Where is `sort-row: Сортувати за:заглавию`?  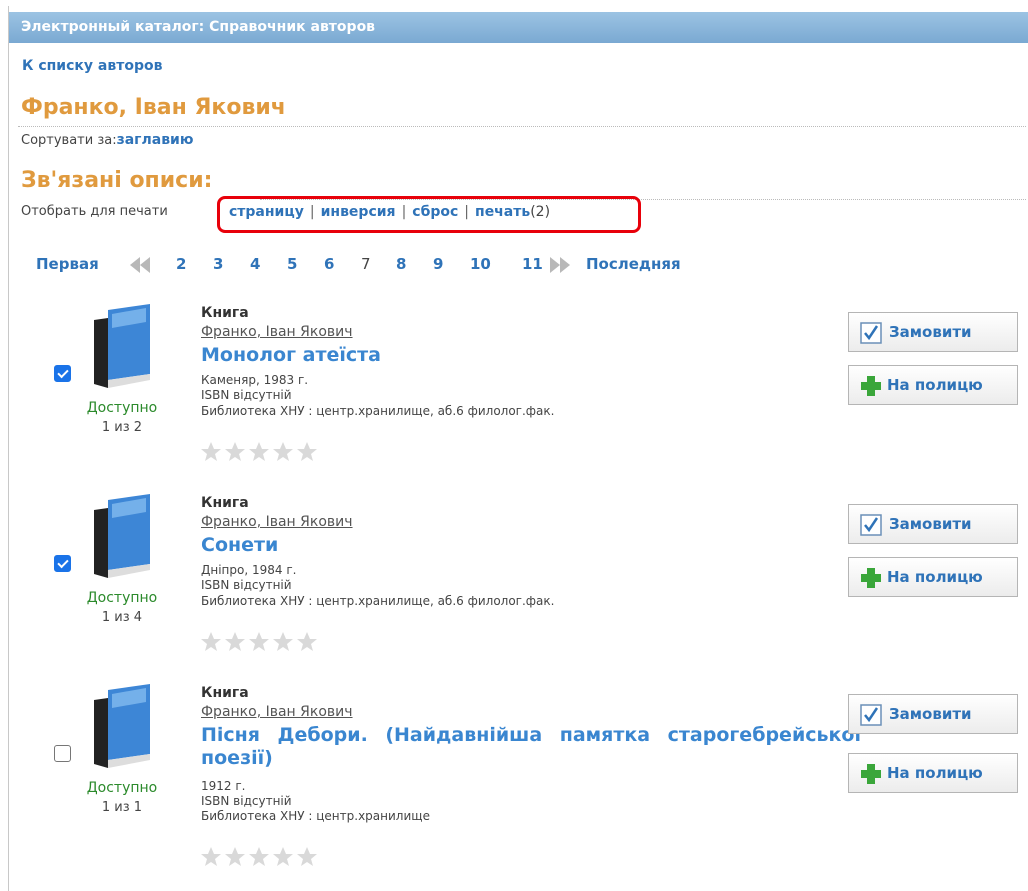 sort-row: Сортувати за:заглавию is located at coordinates (107, 140).